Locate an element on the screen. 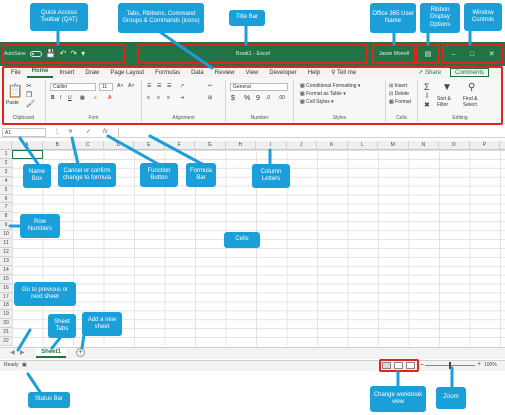 Image resolution: width=505 pixels, height=415 pixels. row-header: 7 is located at coordinates (6, 208).